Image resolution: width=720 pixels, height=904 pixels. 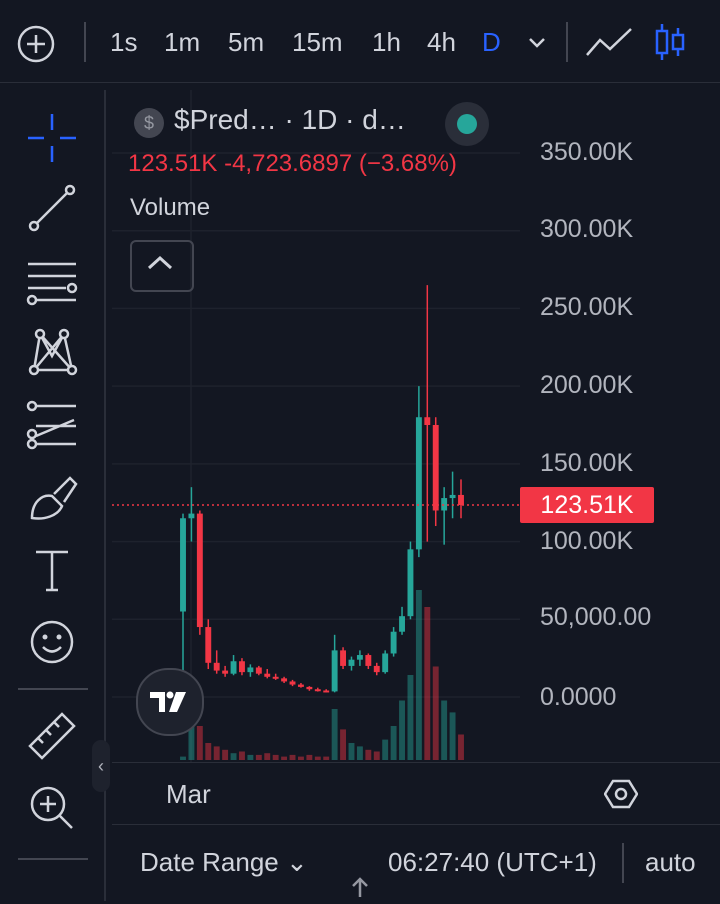 What do you see at coordinates (162, 266) in the screenshot?
I see `collapse-legend-button` at bounding box center [162, 266].